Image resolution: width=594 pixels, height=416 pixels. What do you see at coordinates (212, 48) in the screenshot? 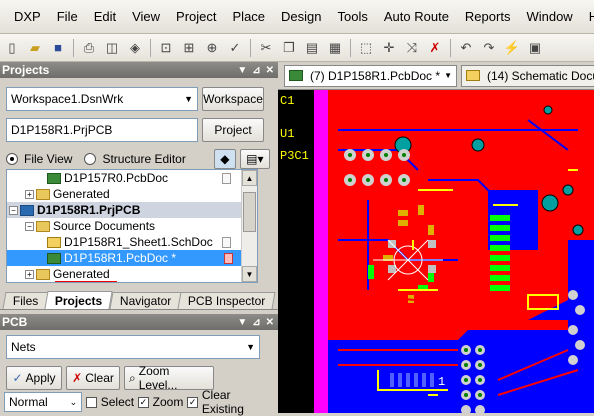
I see `zoom-filtered-icon: ⊕` at bounding box center [212, 48].